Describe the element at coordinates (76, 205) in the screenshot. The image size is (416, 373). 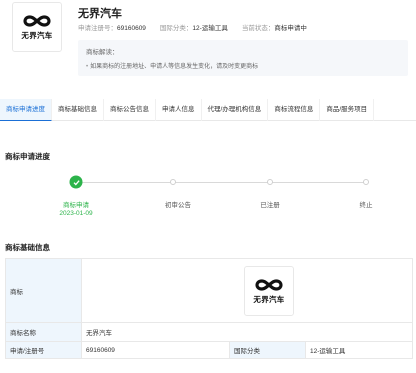
I see `step-label-apply: 商标申请` at that location.